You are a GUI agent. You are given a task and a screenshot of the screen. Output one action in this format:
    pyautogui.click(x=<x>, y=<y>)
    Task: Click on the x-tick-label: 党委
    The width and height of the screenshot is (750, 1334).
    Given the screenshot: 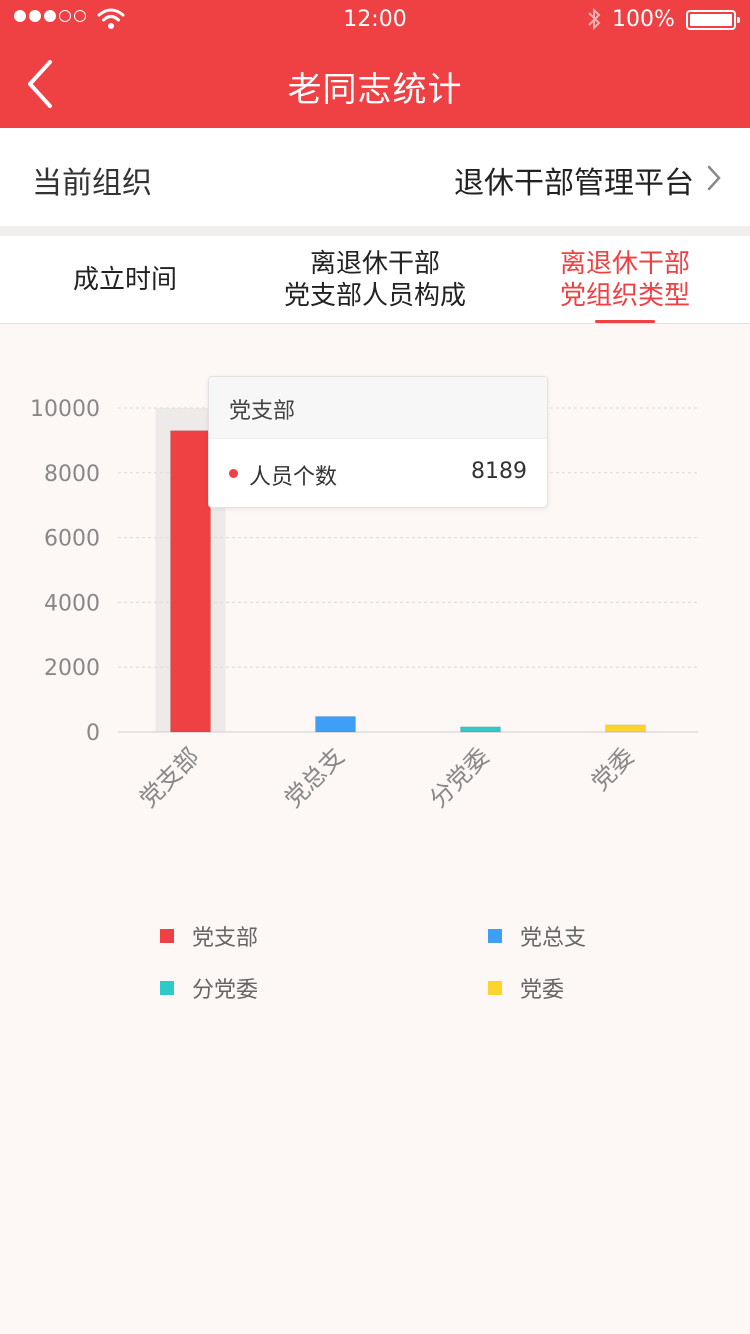 What is the action you would take?
    pyautogui.click(x=613, y=769)
    